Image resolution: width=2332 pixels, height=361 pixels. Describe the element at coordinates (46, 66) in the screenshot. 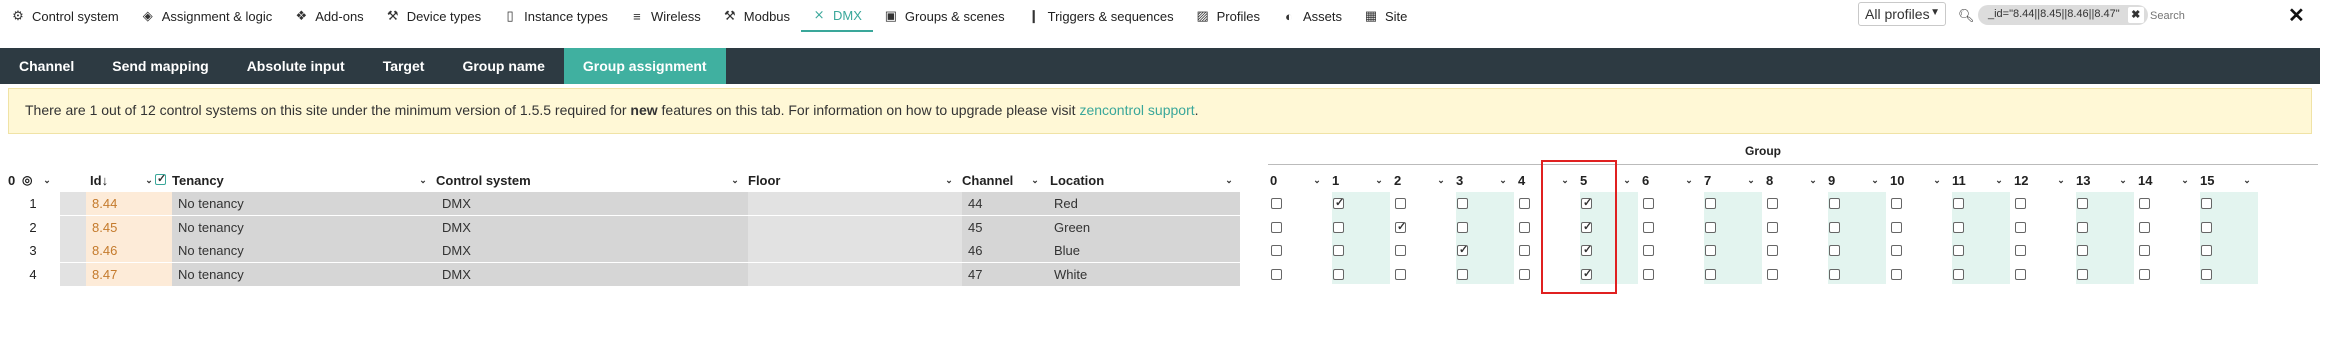

I see `tab-channel: Channel` at that location.